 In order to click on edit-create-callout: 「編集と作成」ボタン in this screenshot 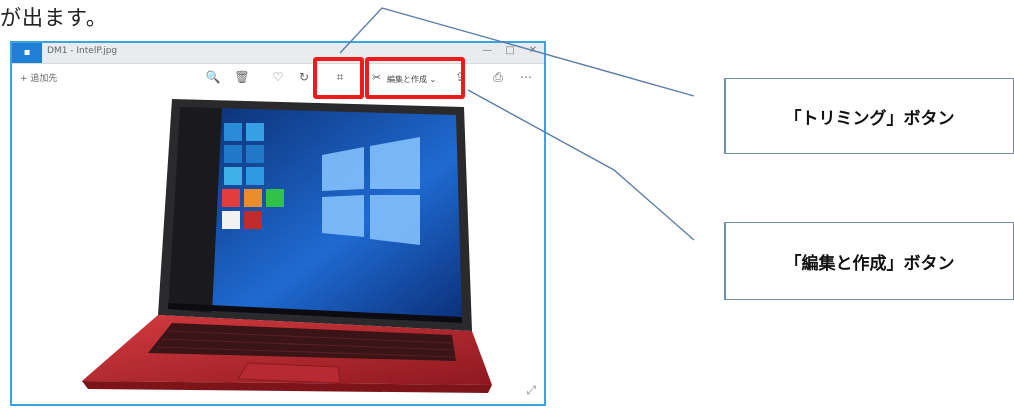, I will do `click(869, 261)`.